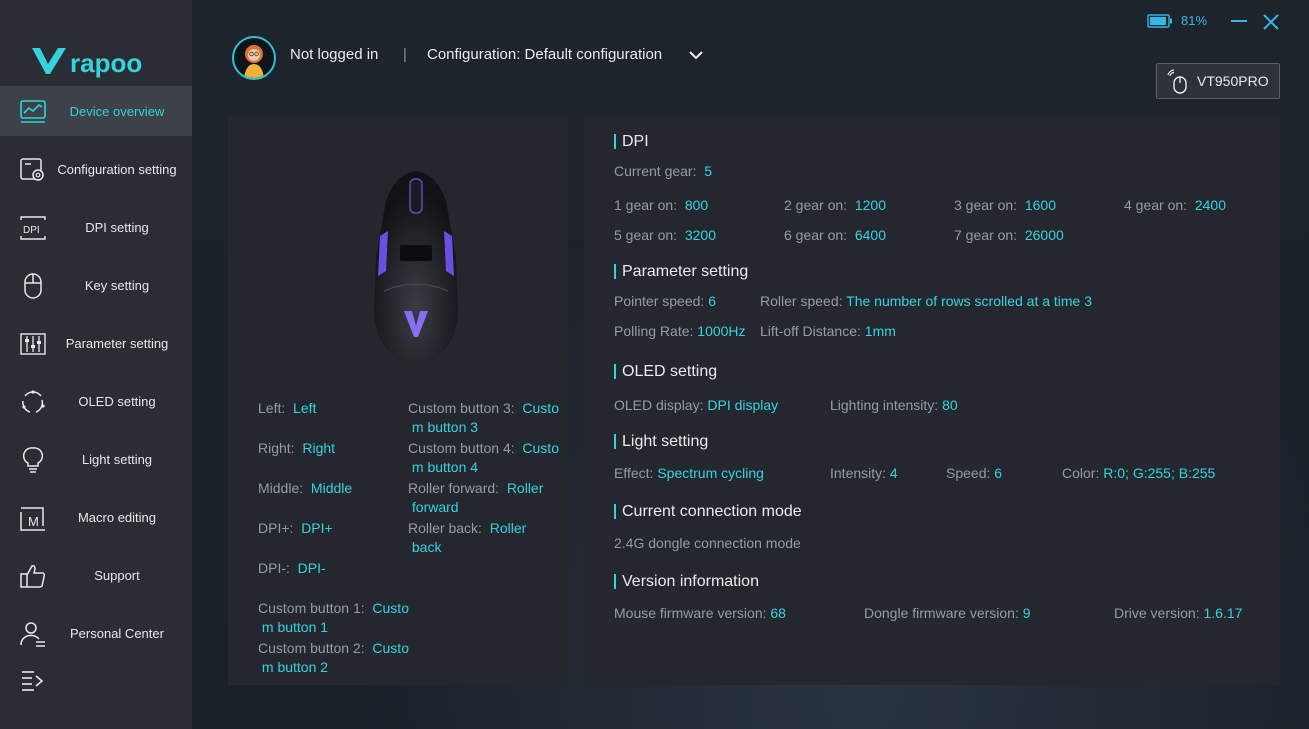 Image resolution: width=1309 pixels, height=729 pixels. What do you see at coordinates (295, 528) in the screenshot?
I see `key-dpi-plus: DPI+` at bounding box center [295, 528].